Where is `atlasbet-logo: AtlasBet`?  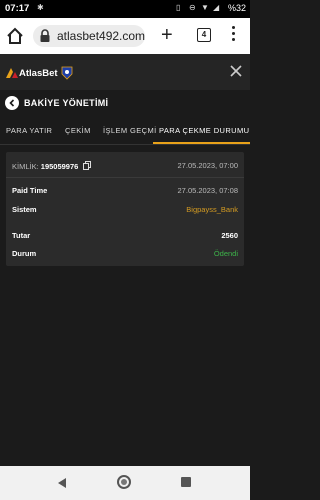 atlasbet-logo: AtlasBet is located at coordinates (39, 73).